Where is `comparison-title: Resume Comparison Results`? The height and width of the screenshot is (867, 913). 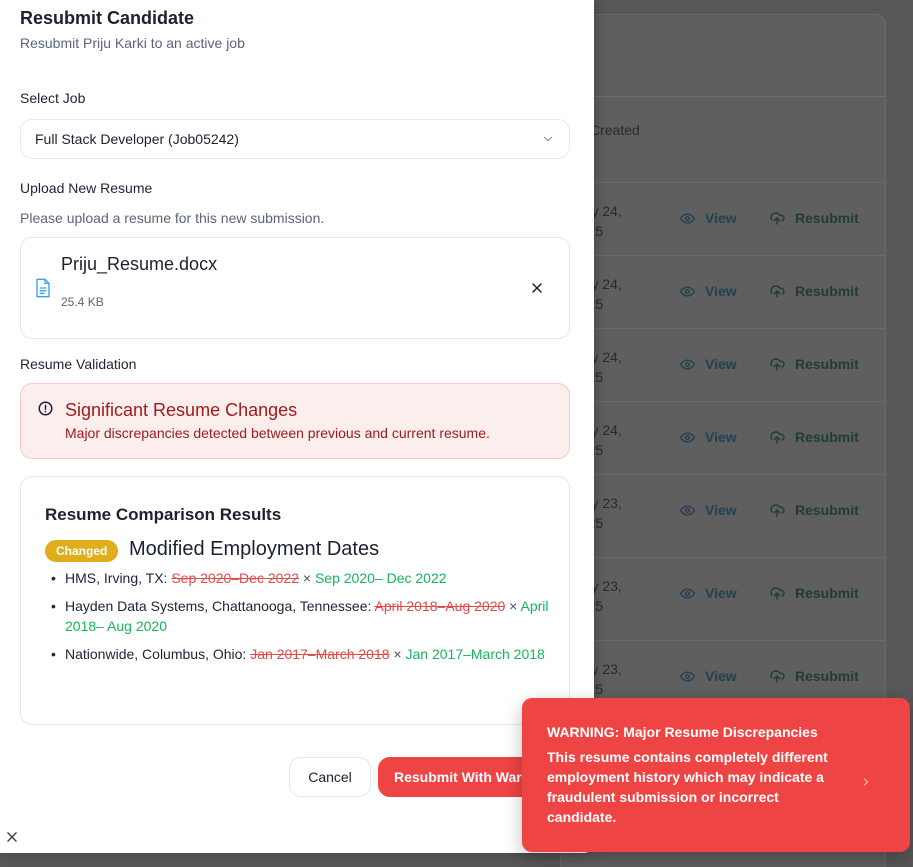 comparison-title: Resume Comparison Results is located at coordinates (163, 514).